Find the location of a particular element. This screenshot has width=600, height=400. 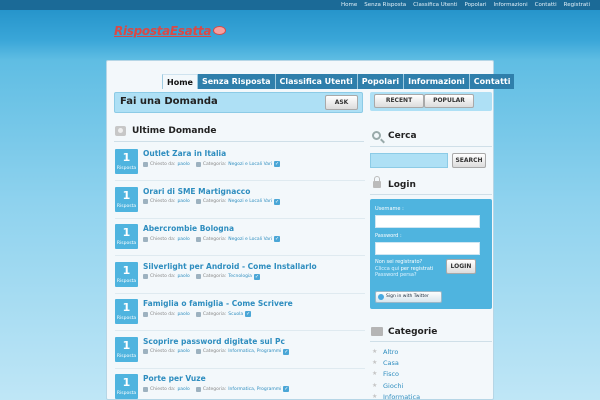

tab-contatti: Contatti is located at coordinates (491, 81).